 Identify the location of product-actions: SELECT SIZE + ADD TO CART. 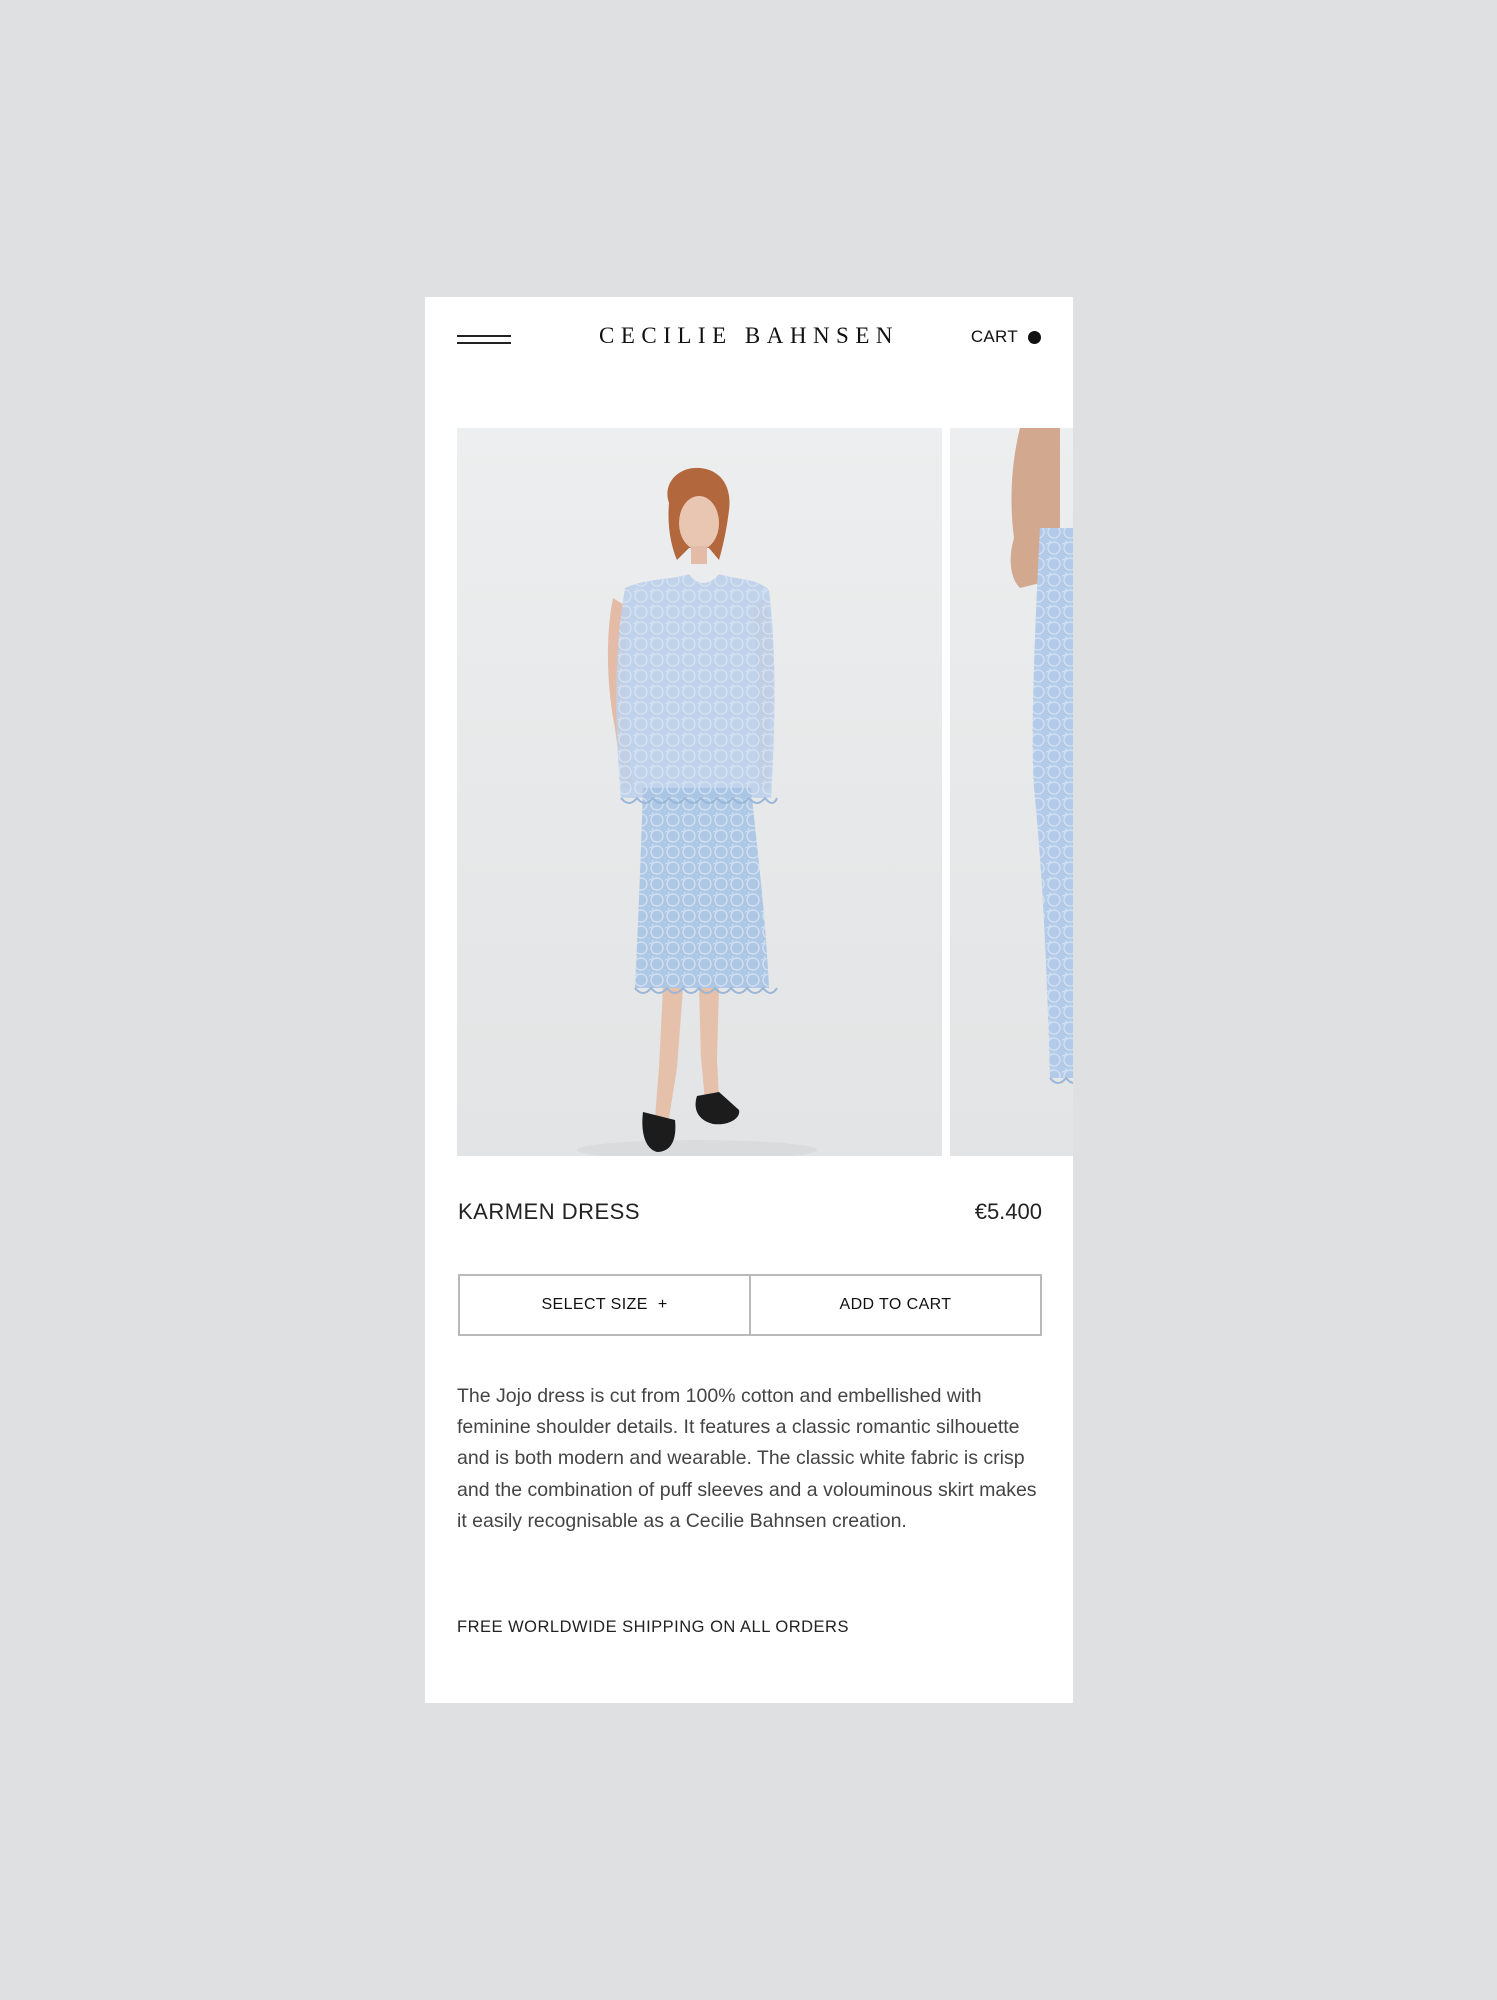
(750, 1305).